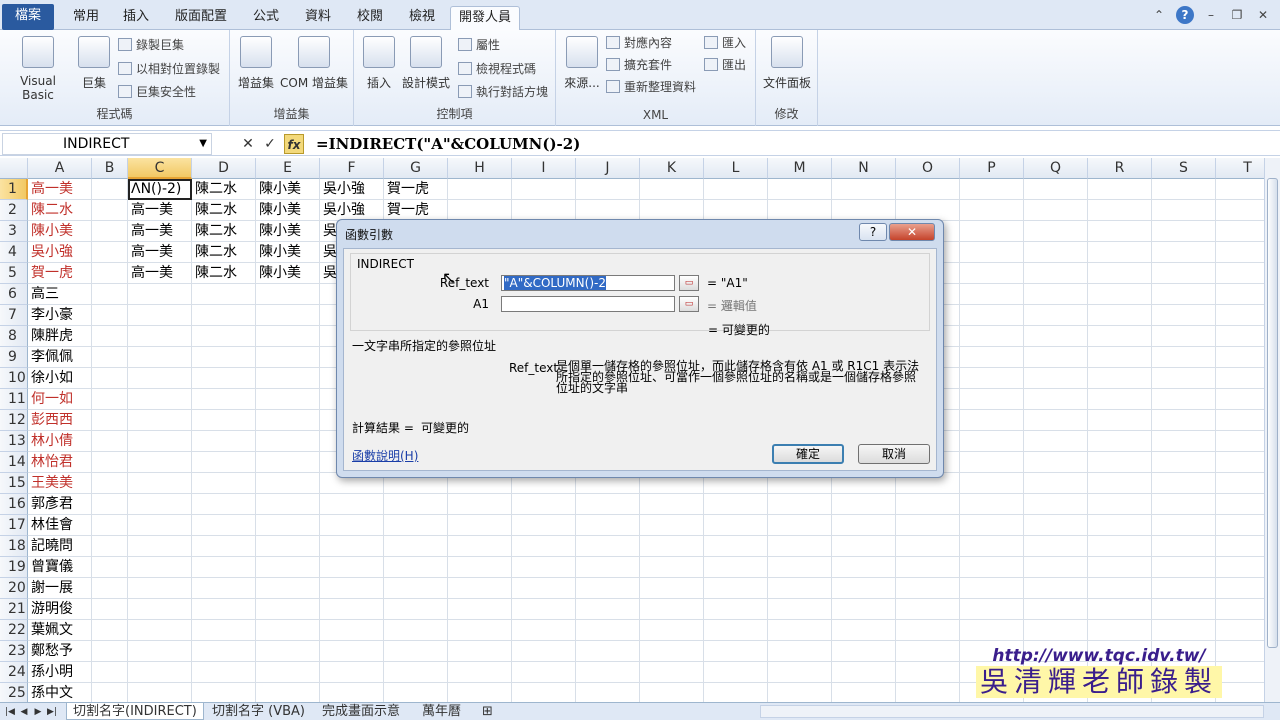 The height and width of the screenshot is (720, 1280). I want to click on expansion-packs-button: 擴充套件, so click(639, 65).